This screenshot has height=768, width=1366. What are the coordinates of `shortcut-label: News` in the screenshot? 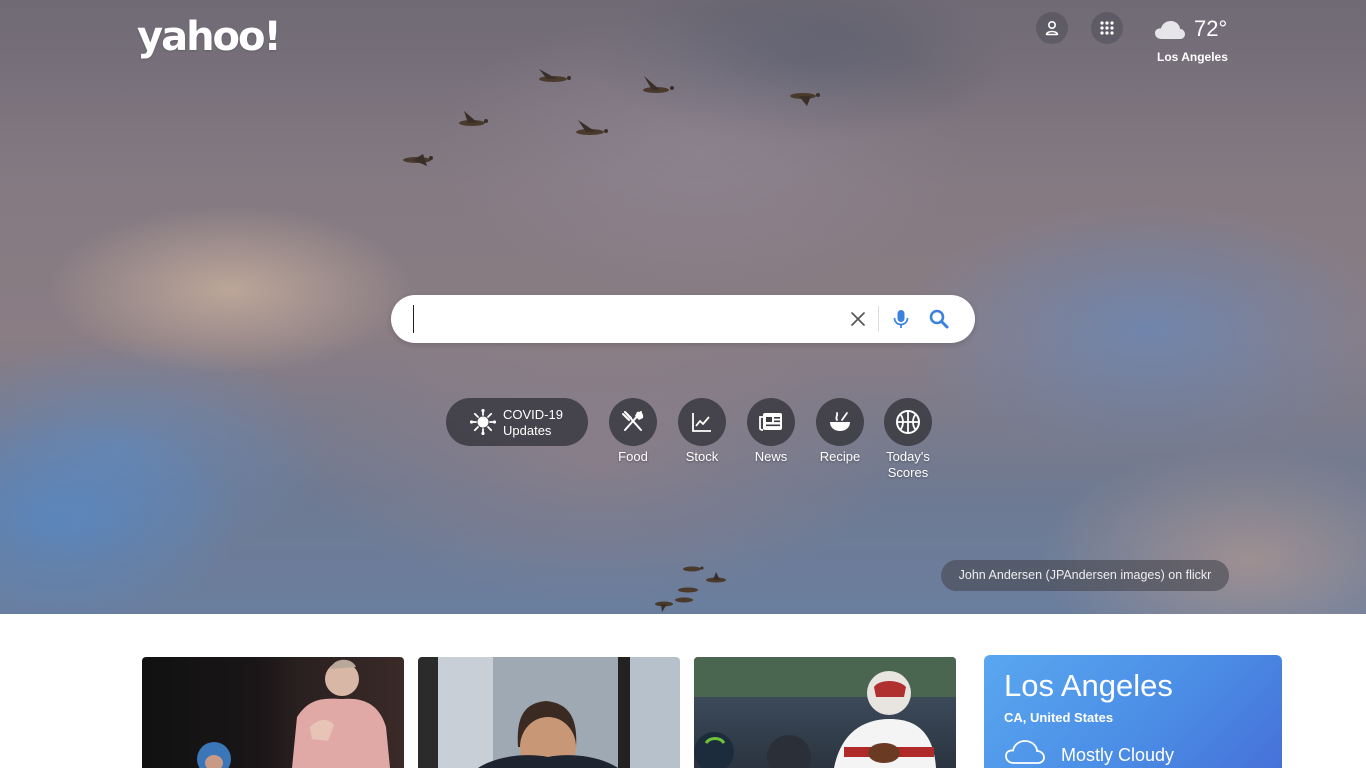 It's located at (771, 456).